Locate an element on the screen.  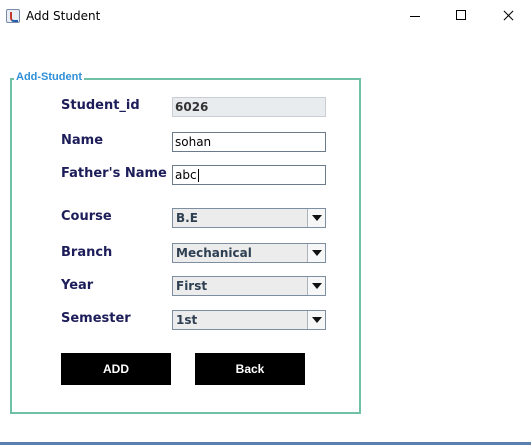
window-title: Add Student is located at coordinates (63, 16).